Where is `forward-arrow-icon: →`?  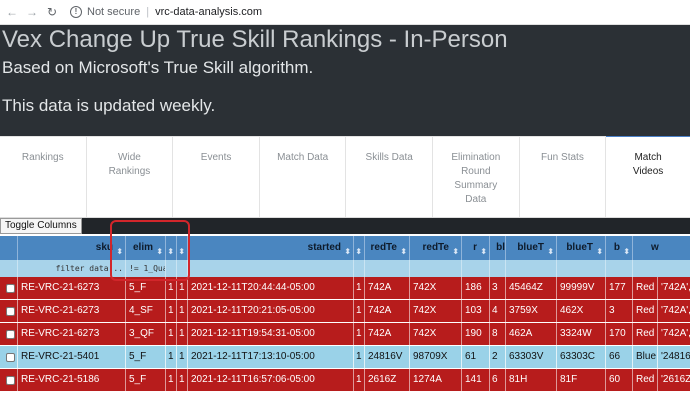
forward-arrow-icon: → is located at coordinates (32, 12).